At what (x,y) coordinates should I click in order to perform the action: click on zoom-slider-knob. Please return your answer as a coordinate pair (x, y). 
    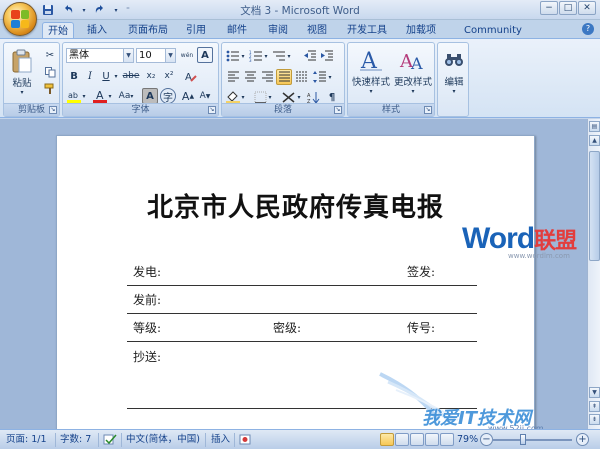
    Looking at the image, I should click on (522, 439).